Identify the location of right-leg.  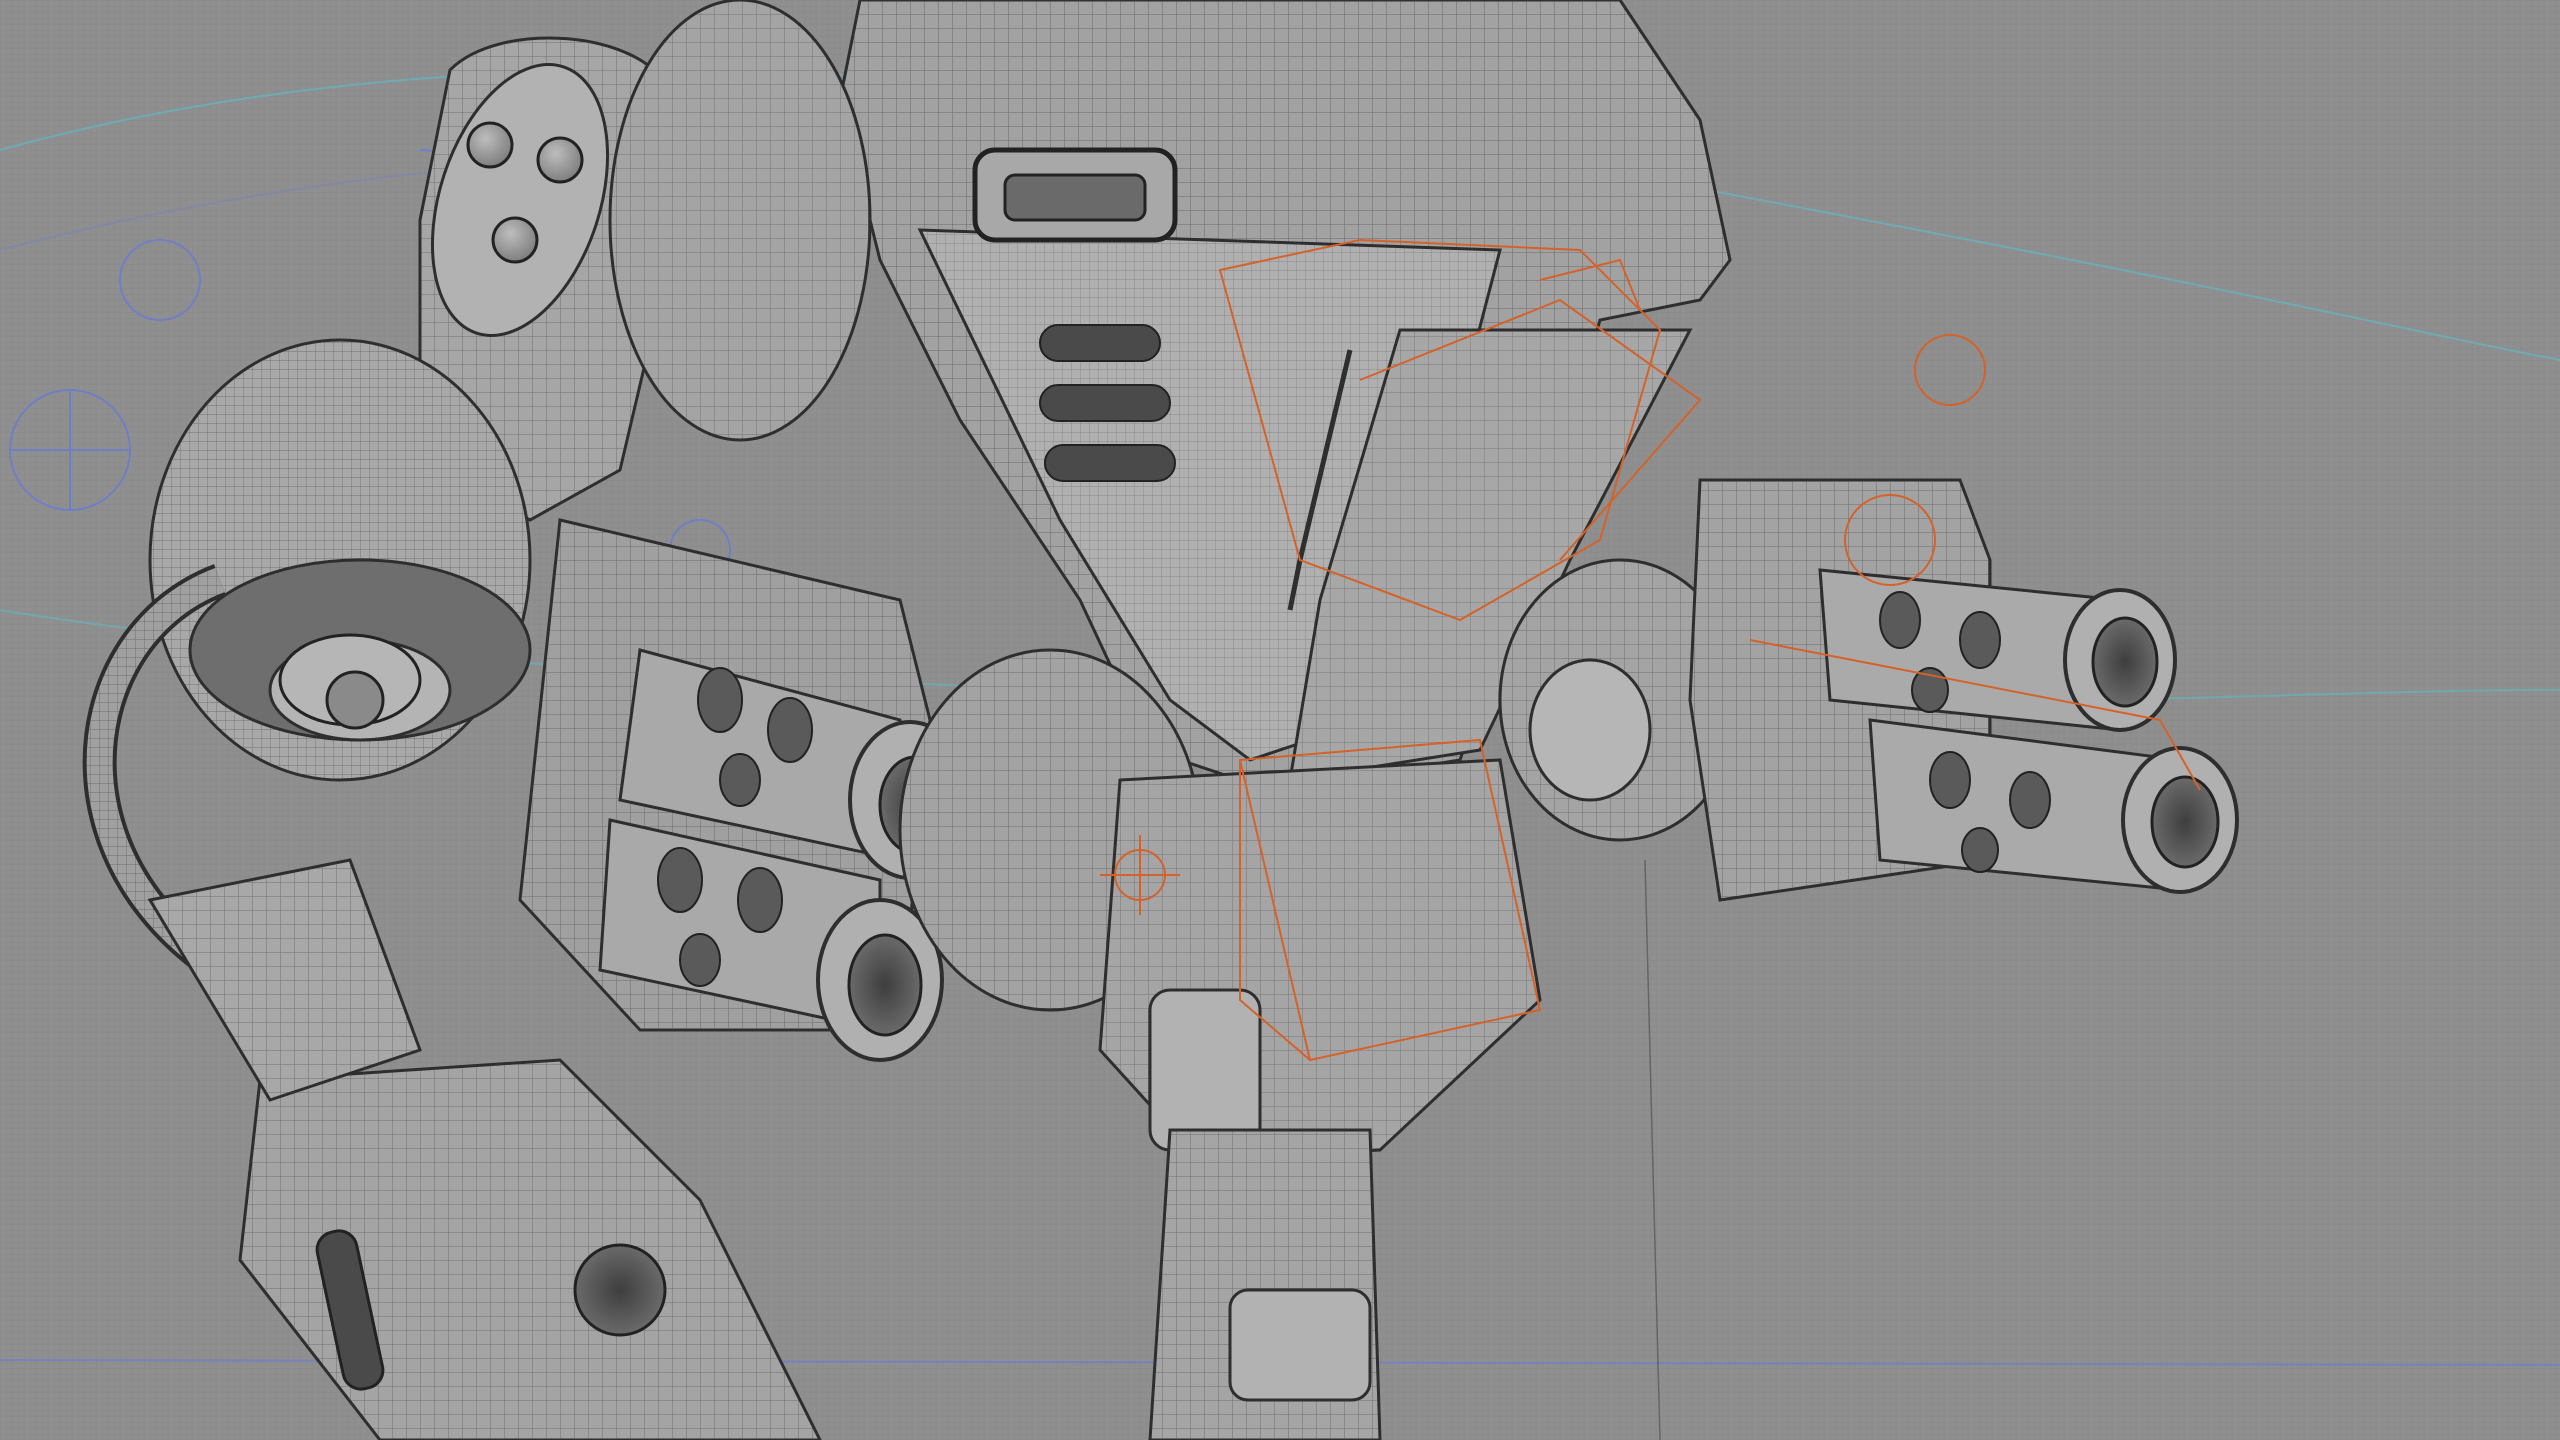
(1265, 1284).